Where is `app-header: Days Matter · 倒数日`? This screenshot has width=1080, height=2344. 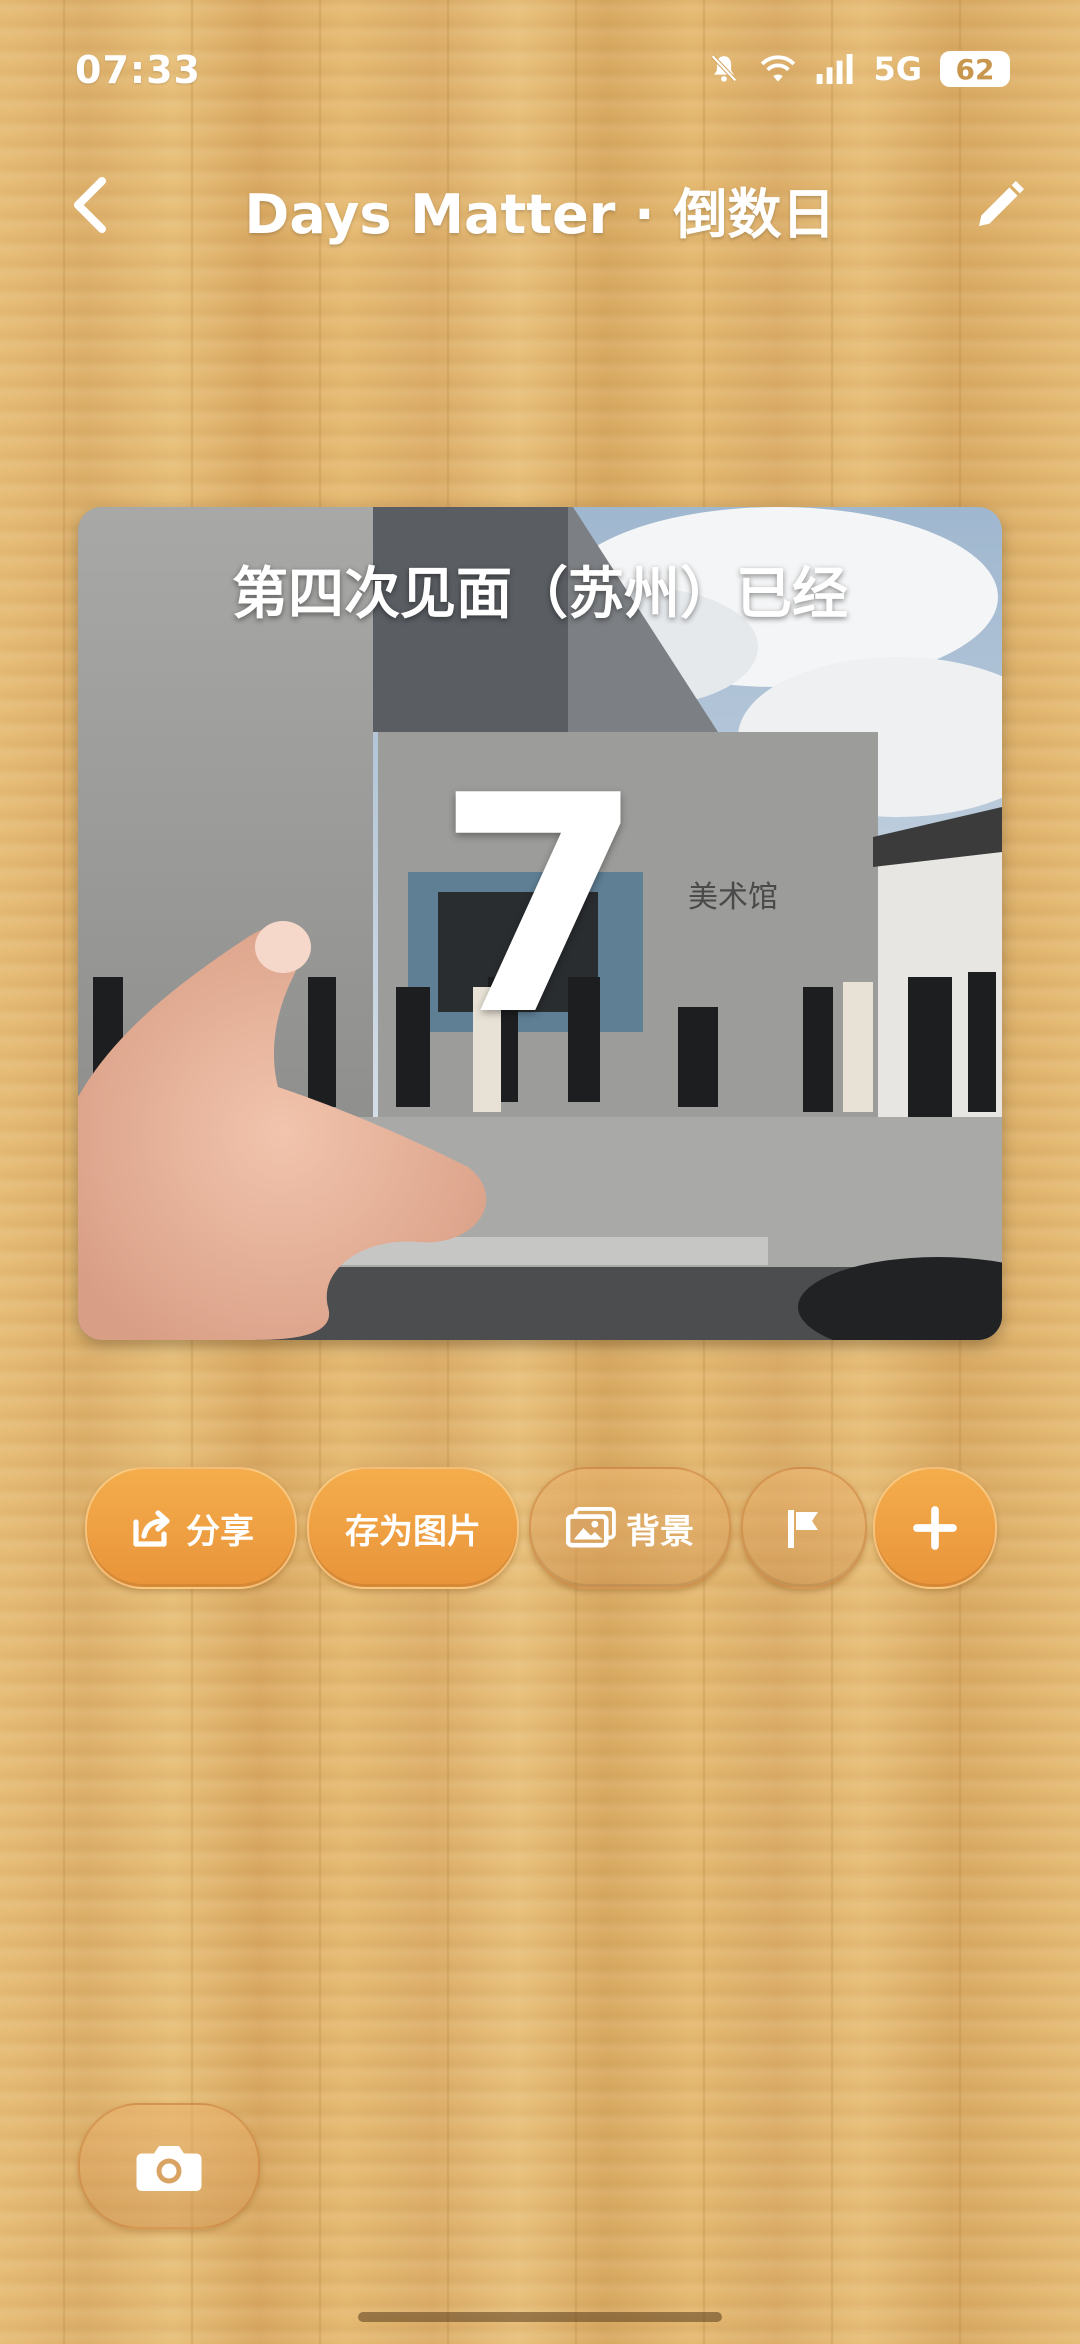 app-header: Days Matter · 倒数日 is located at coordinates (540, 205).